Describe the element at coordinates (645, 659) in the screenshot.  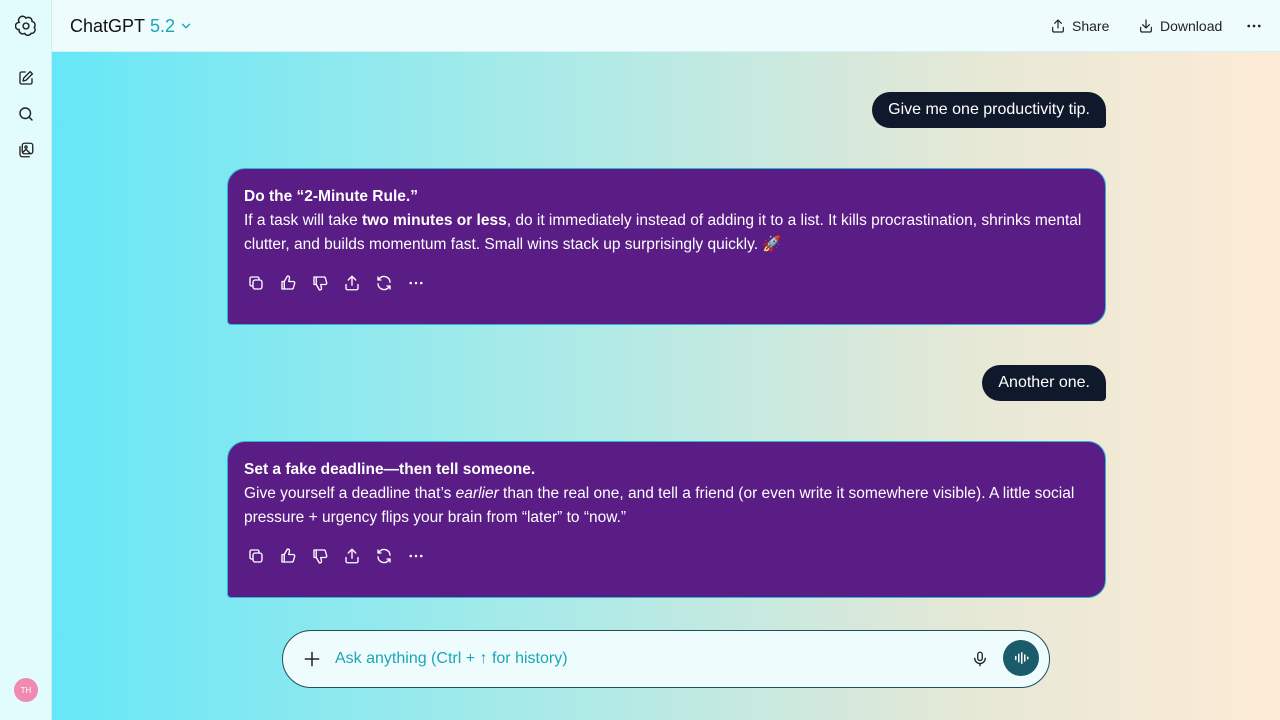
I see `prompt-input` at that location.